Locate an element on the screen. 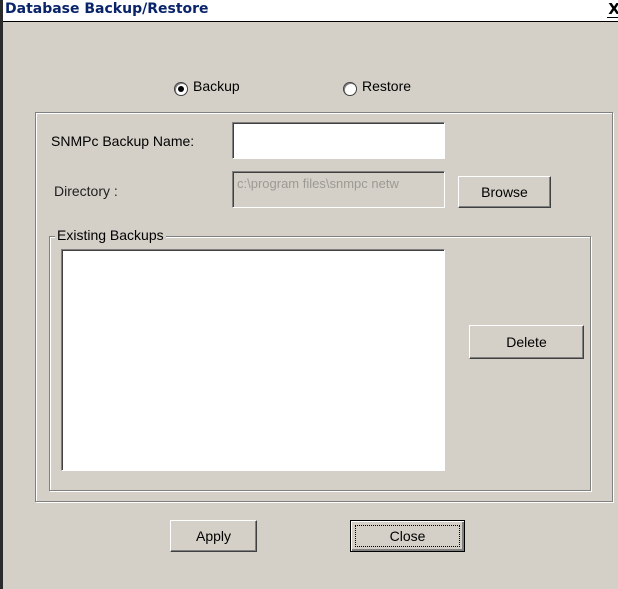 Image resolution: width=618 pixels, height=589 pixels. close-button-label: Close is located at coordinates (407, 536).